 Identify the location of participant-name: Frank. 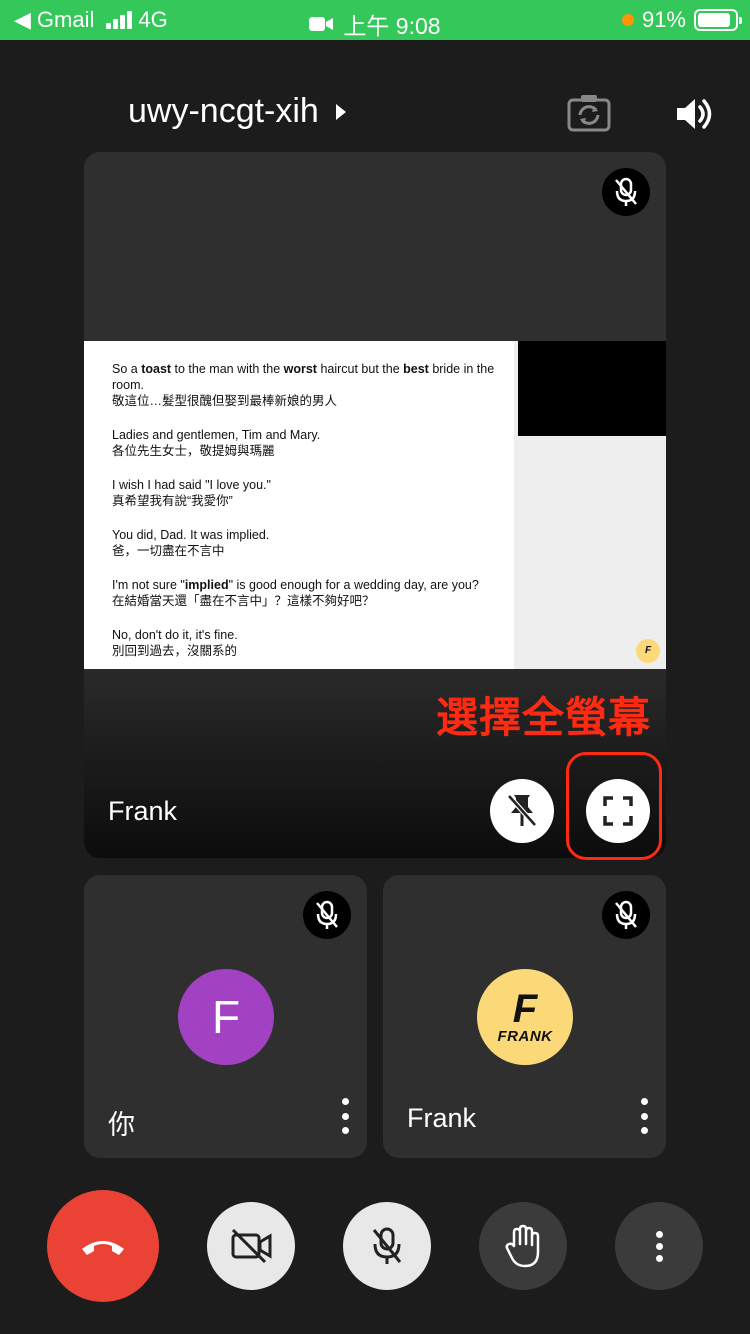
(442, 1118).